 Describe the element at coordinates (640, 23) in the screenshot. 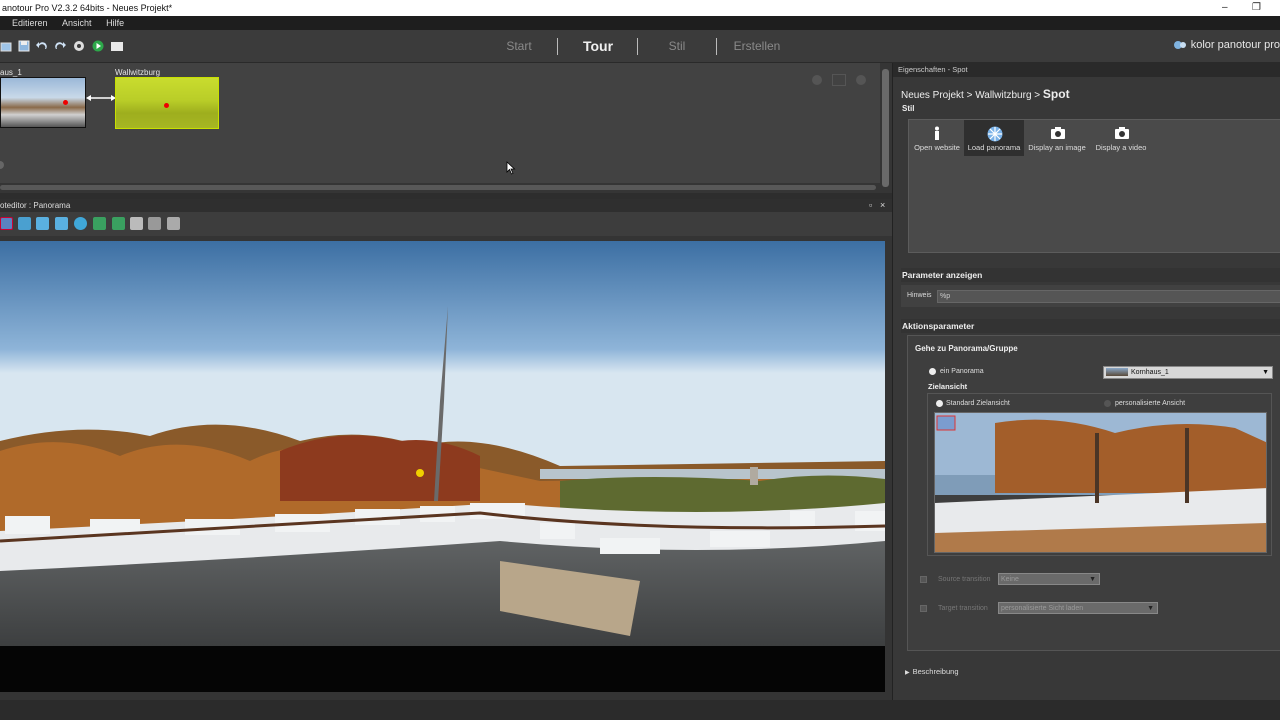

I see `menu-bar: Editieren Ansicht Hilfe` at that location.